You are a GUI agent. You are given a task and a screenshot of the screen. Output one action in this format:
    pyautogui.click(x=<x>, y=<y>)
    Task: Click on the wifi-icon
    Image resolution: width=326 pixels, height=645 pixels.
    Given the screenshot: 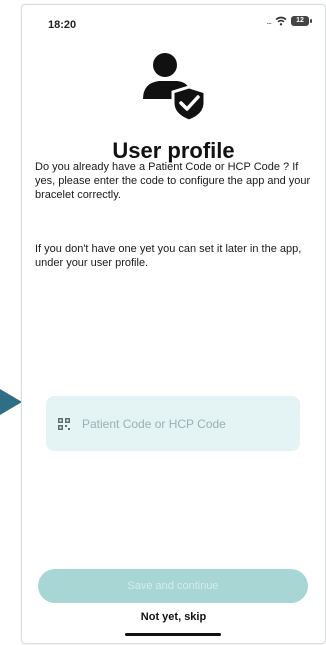 What is the action you would take?
    pyautogui.click(x=281, y=21)
    